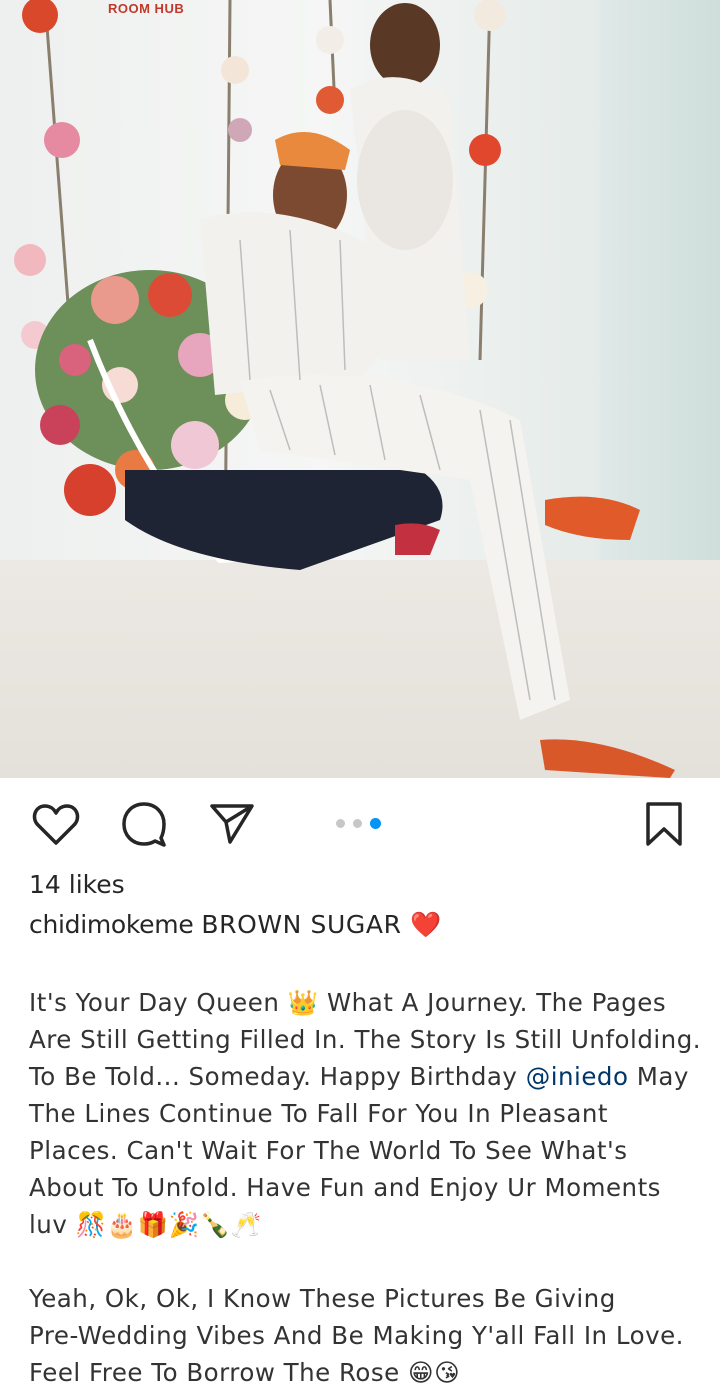 The image size is (720, 1385). Describe the element at coordinates (77, 884) in the screenshot. I see `likes-count: 14 likes` at that location.